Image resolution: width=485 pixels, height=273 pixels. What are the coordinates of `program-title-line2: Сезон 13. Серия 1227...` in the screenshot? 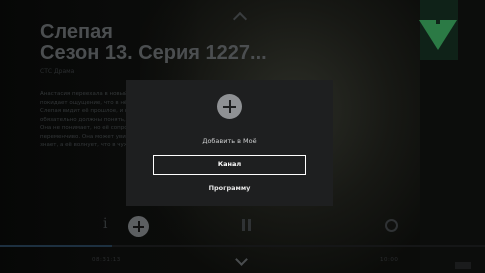 It's located at (153, 53).